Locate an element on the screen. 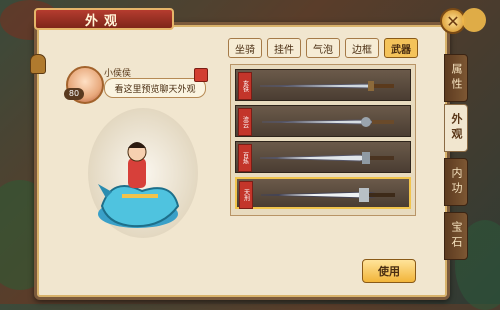 The height and width of the screenshot is (310, 500). flower-decoration-icon is located at coordinates (474, 20).